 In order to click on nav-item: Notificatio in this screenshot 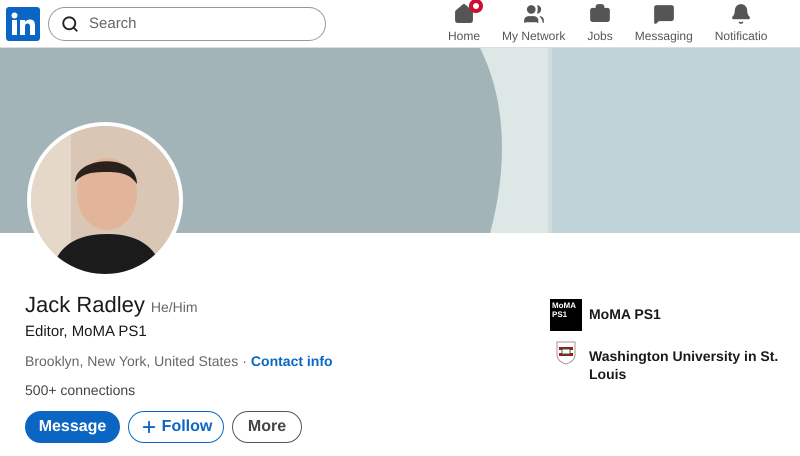, I will do `click(741, 23)`.